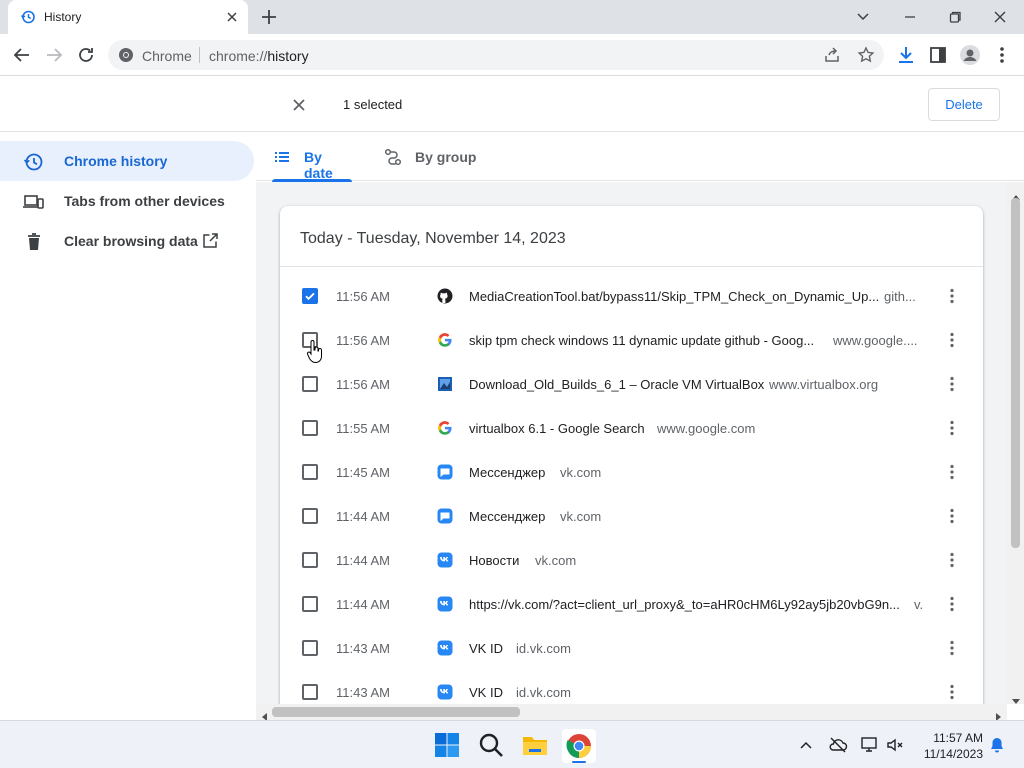  Describe the element at coordinates (363, 560) in the screenshot. I see `visit-time: 11:44 AM` at that location.